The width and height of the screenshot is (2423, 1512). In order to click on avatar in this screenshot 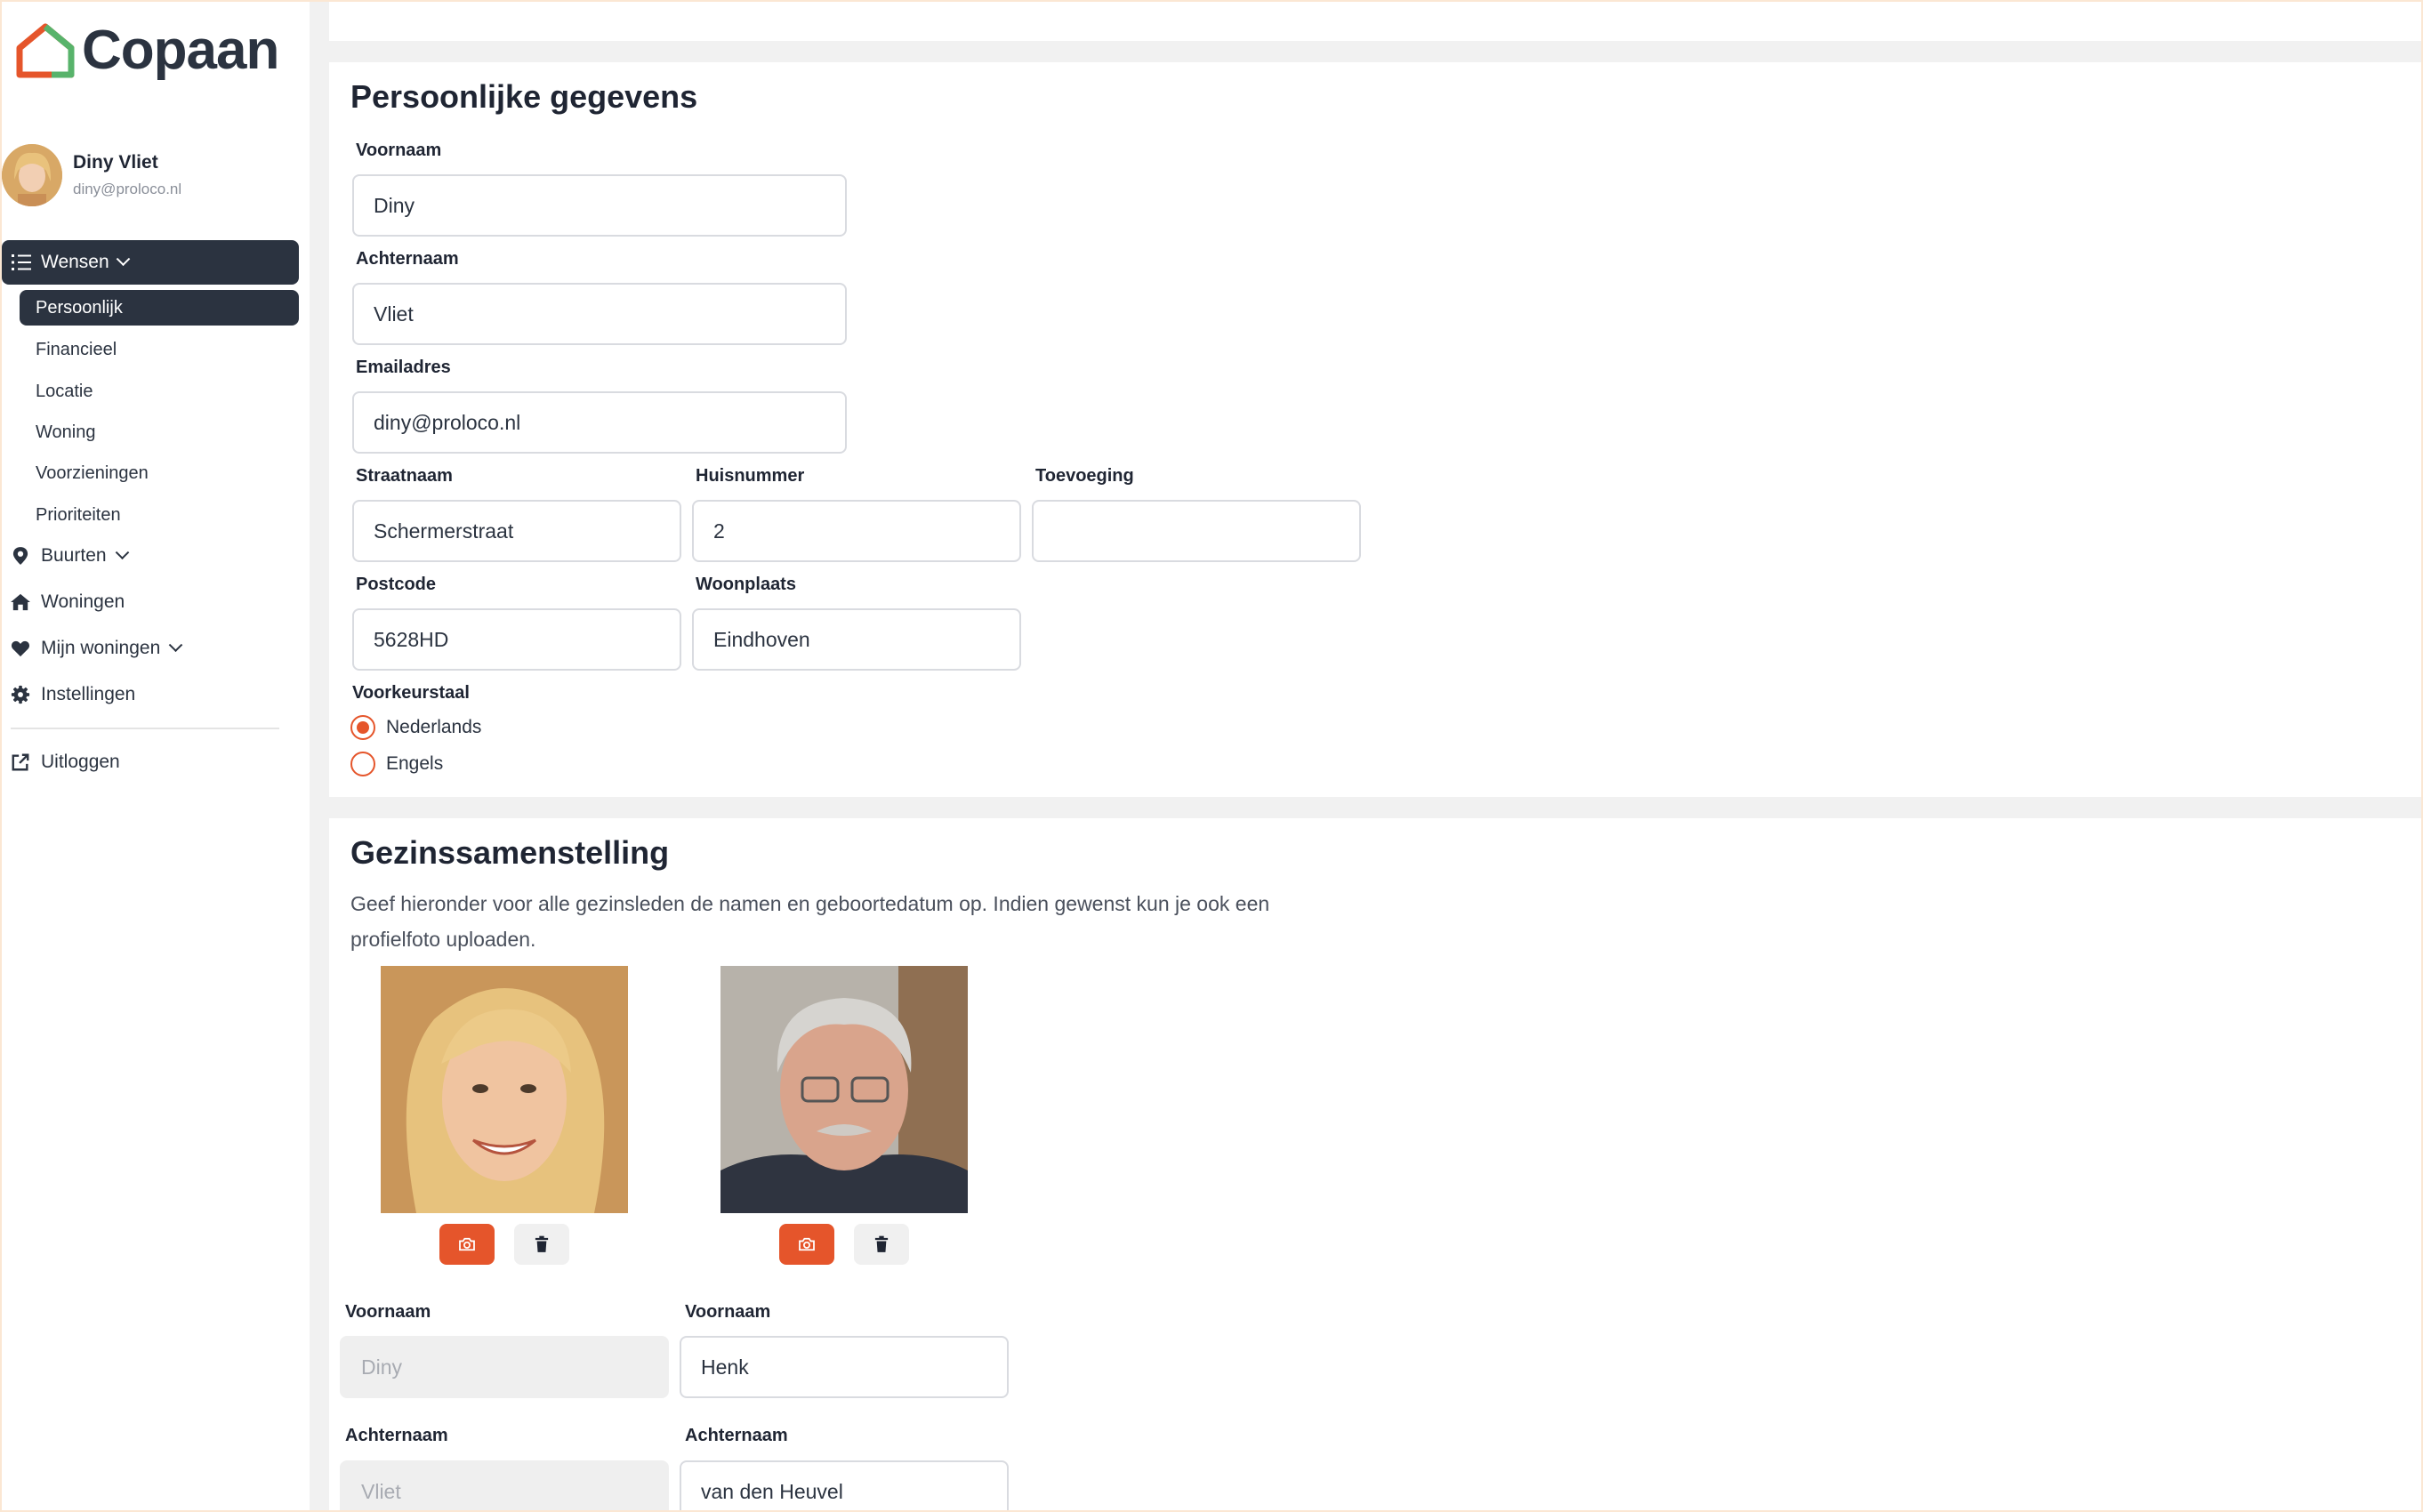, I will do `click(32, 175)`.